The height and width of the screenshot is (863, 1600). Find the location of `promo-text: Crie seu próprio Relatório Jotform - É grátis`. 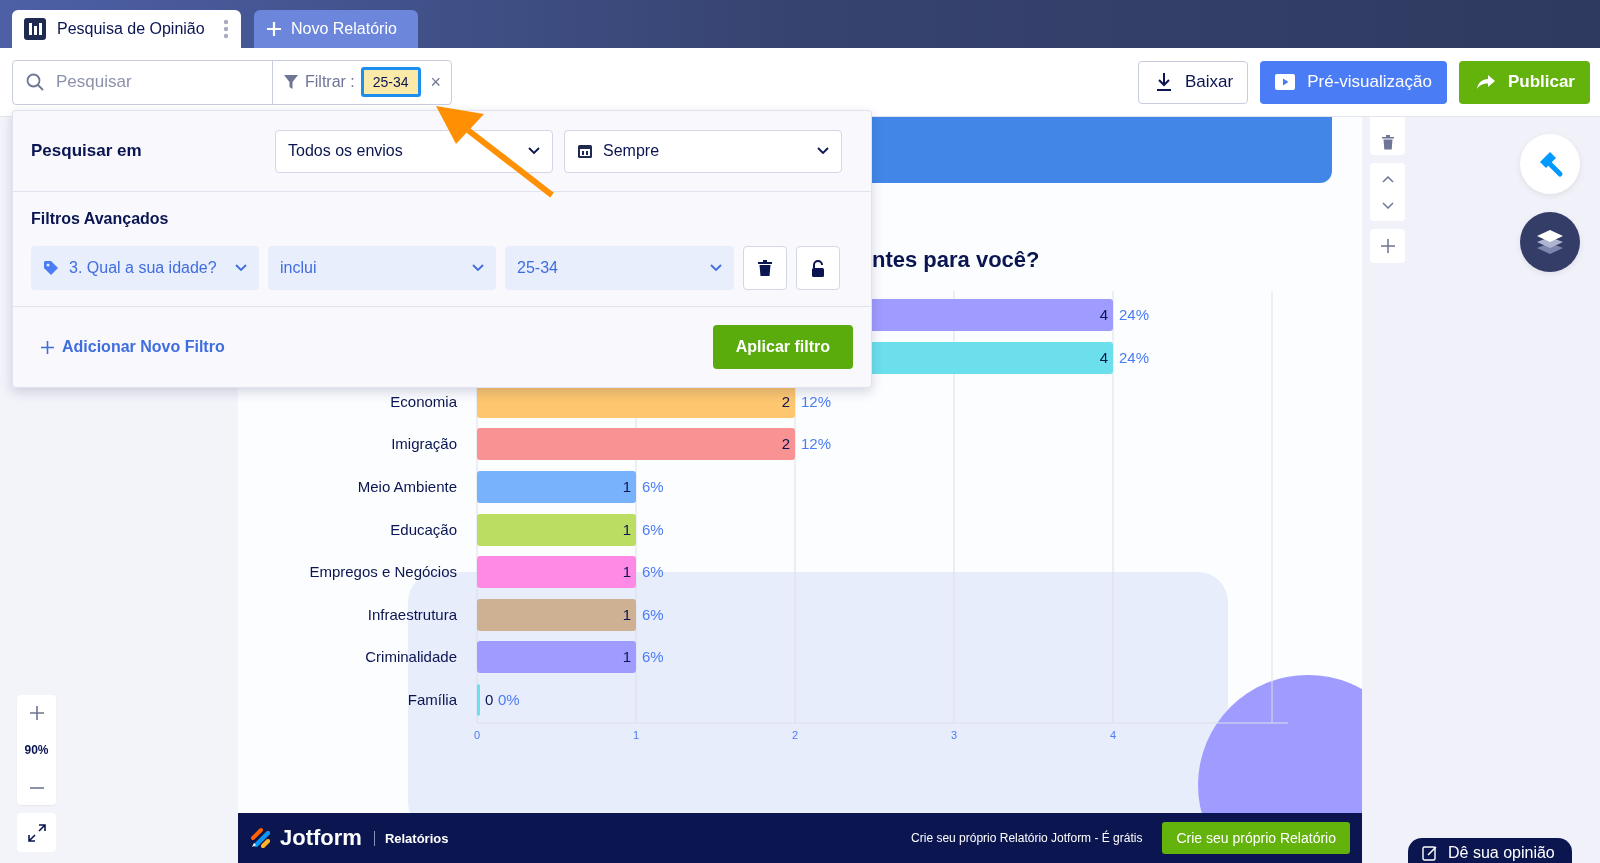

promo-text: Crie seu próprio Relatório Jotform - É grátis is located at coordinates (1027, 838).